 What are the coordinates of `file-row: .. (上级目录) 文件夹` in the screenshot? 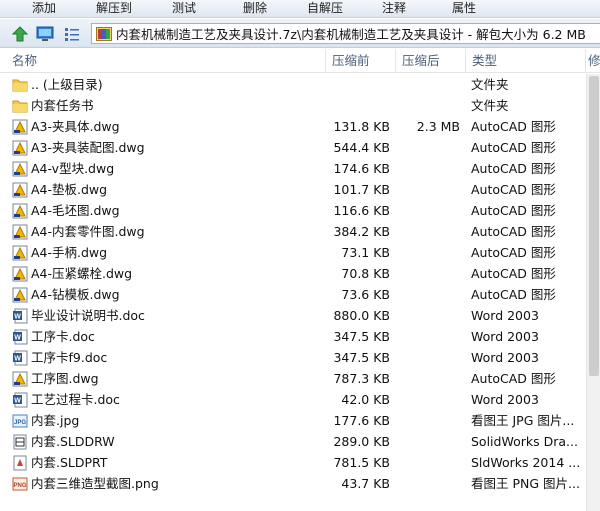 It's located at (300, 84).